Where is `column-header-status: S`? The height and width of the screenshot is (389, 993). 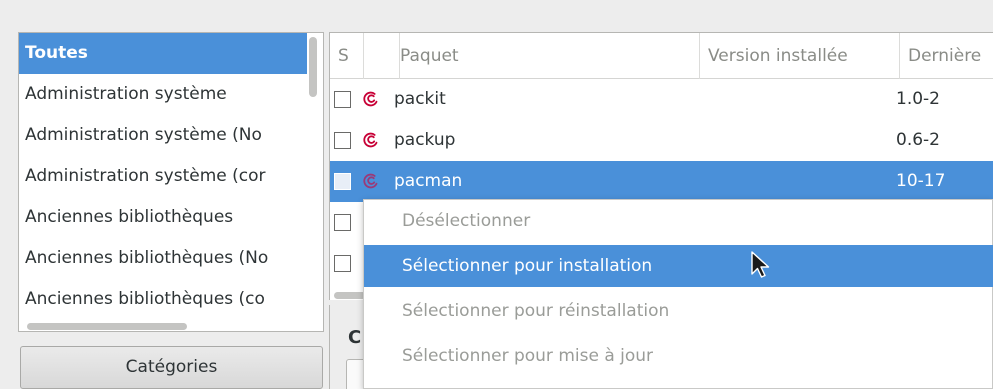 column-header-status: S is located at coordinates (347, 56).